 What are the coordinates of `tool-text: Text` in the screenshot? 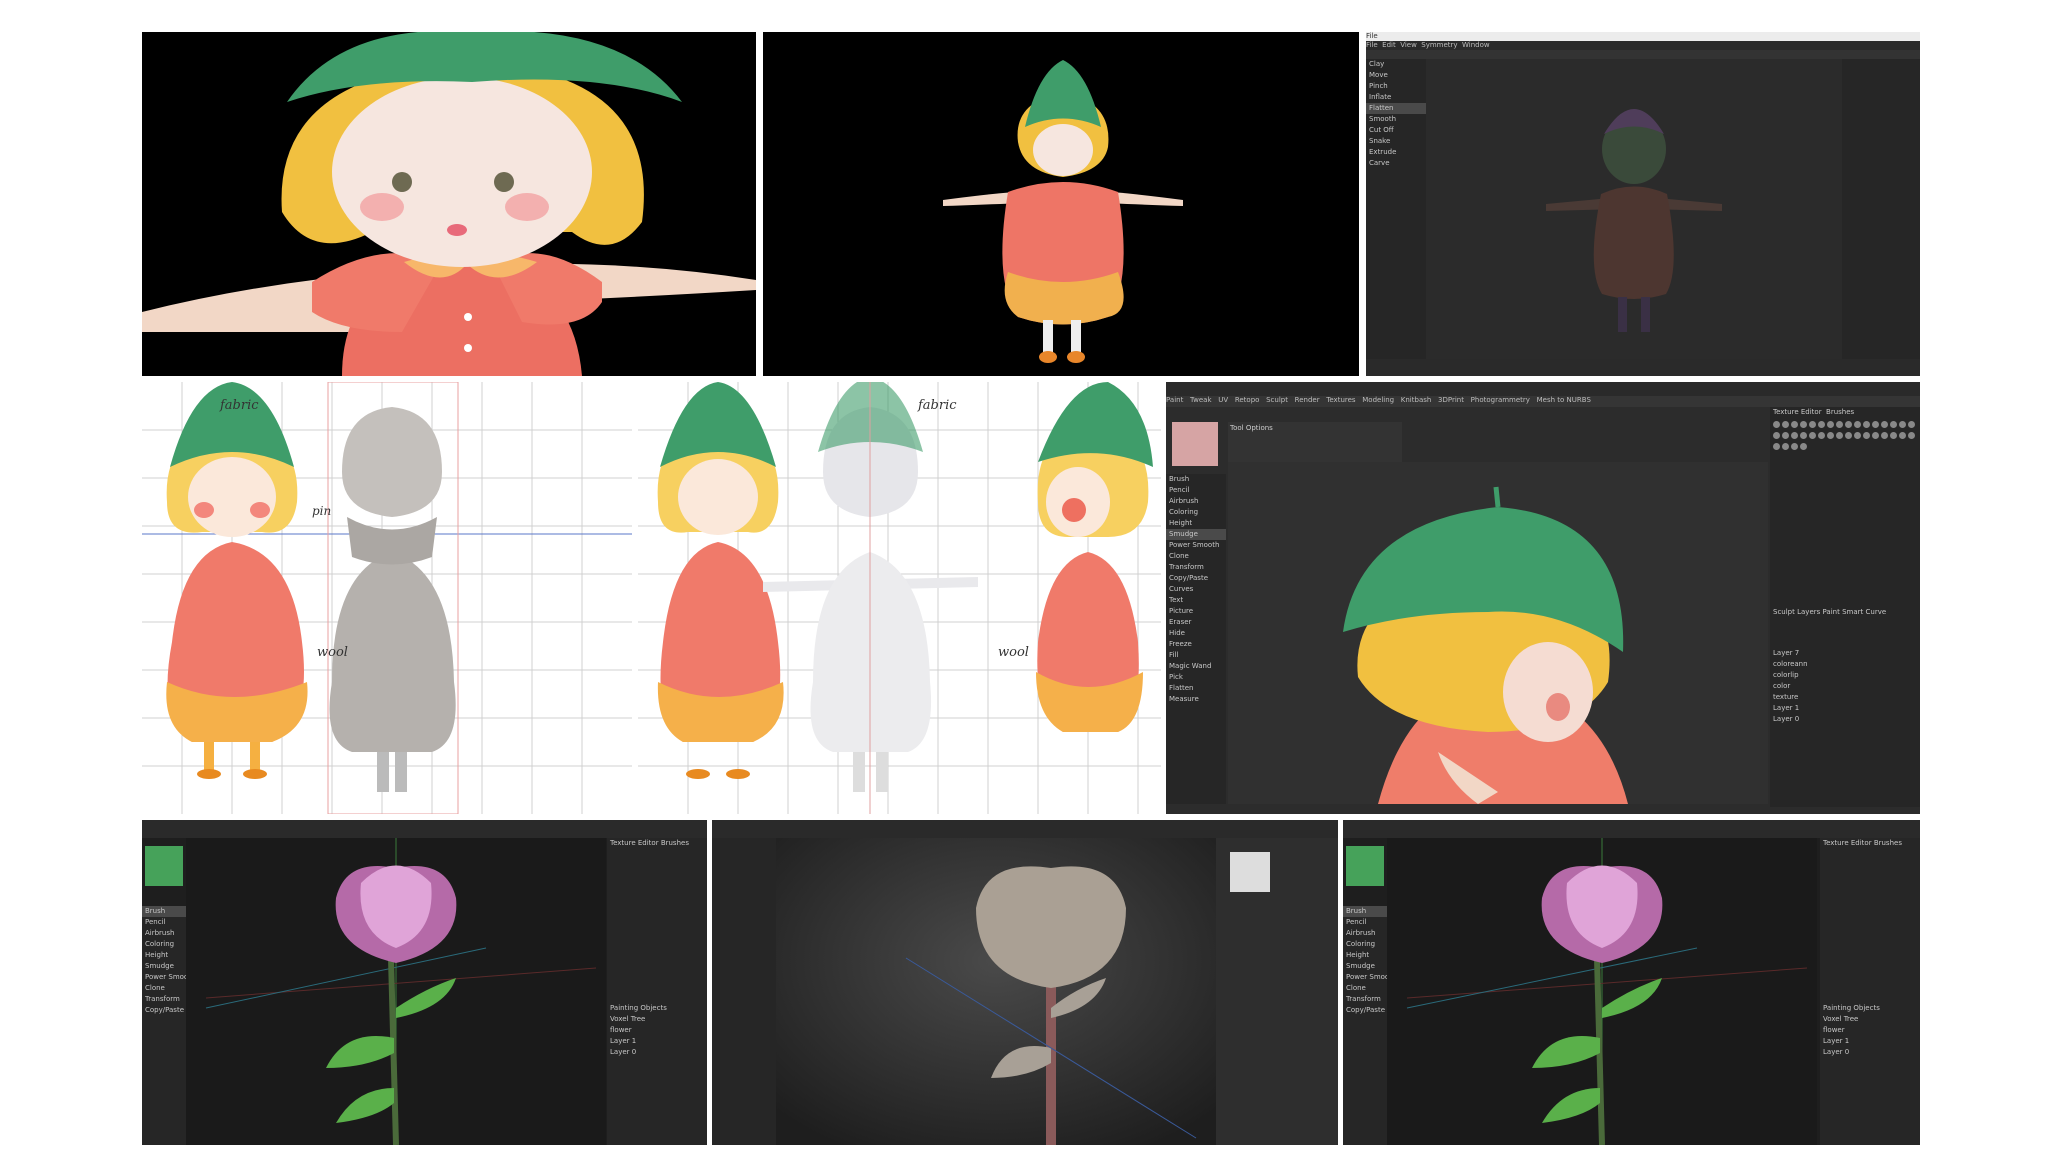 It's located at (1196, 600).